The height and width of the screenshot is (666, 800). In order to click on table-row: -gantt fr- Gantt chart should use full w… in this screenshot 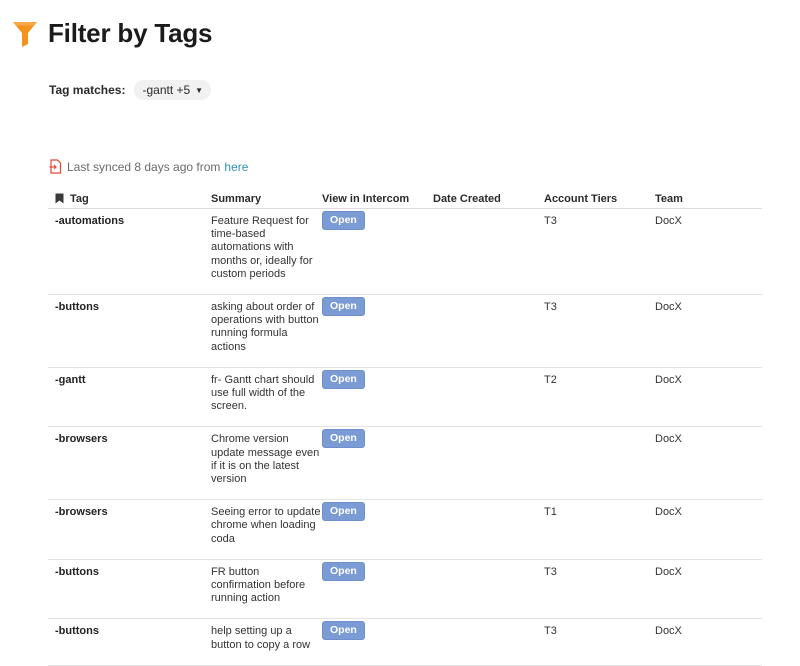, I will do `click(405, 398)`.